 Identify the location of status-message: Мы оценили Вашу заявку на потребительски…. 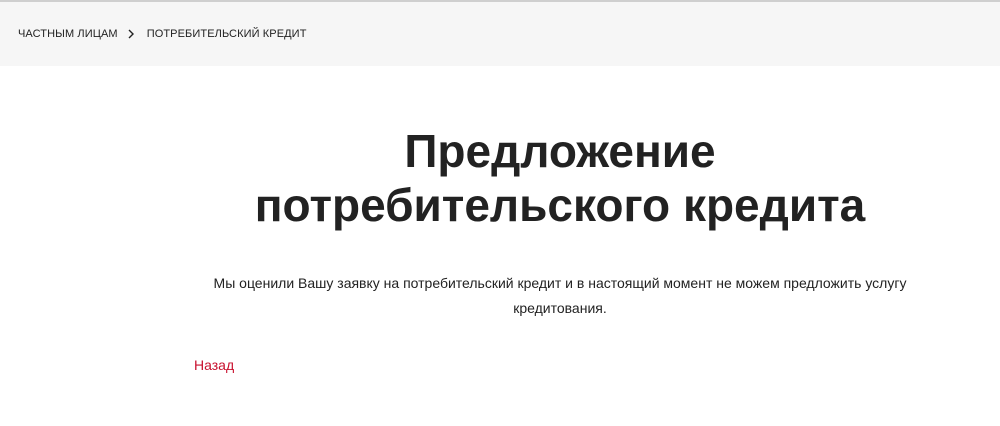
(560, 295).